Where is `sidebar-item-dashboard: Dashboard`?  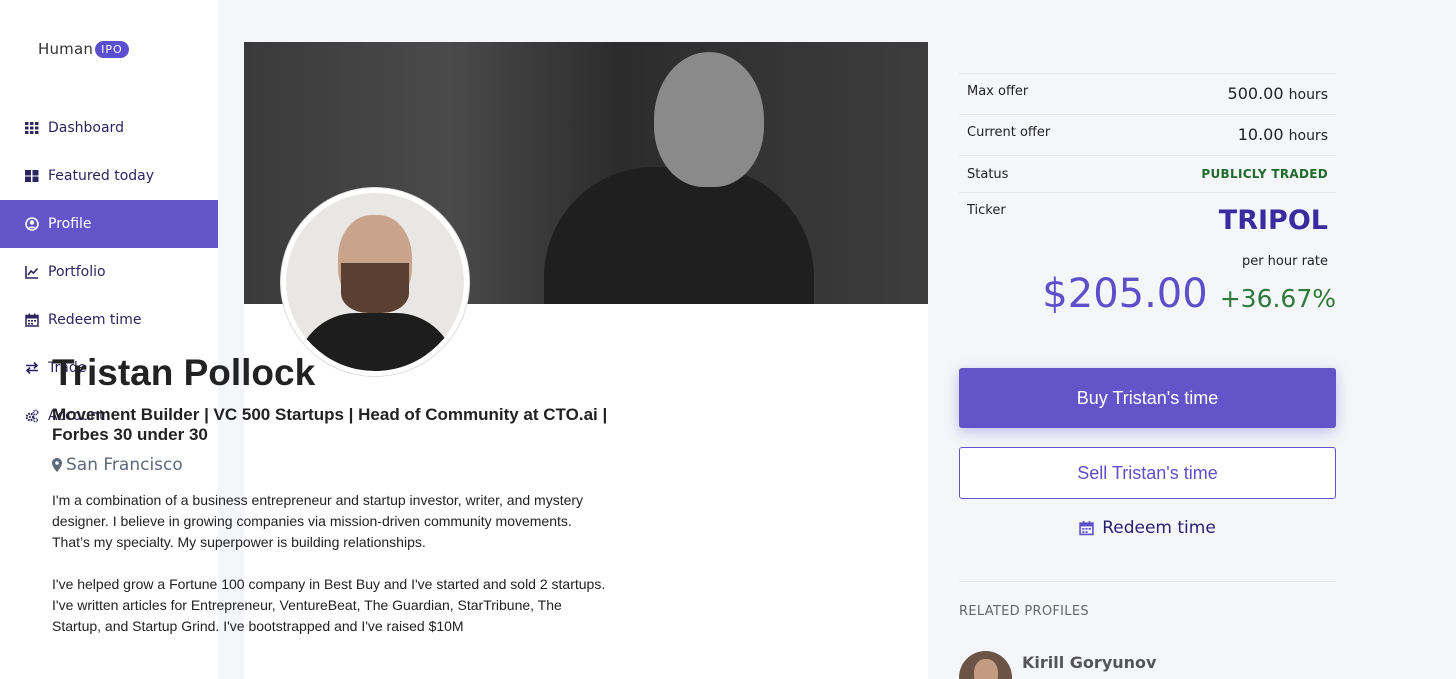 sidebar-item-dashboard: Dashboard is located at coordinates (109, 128).